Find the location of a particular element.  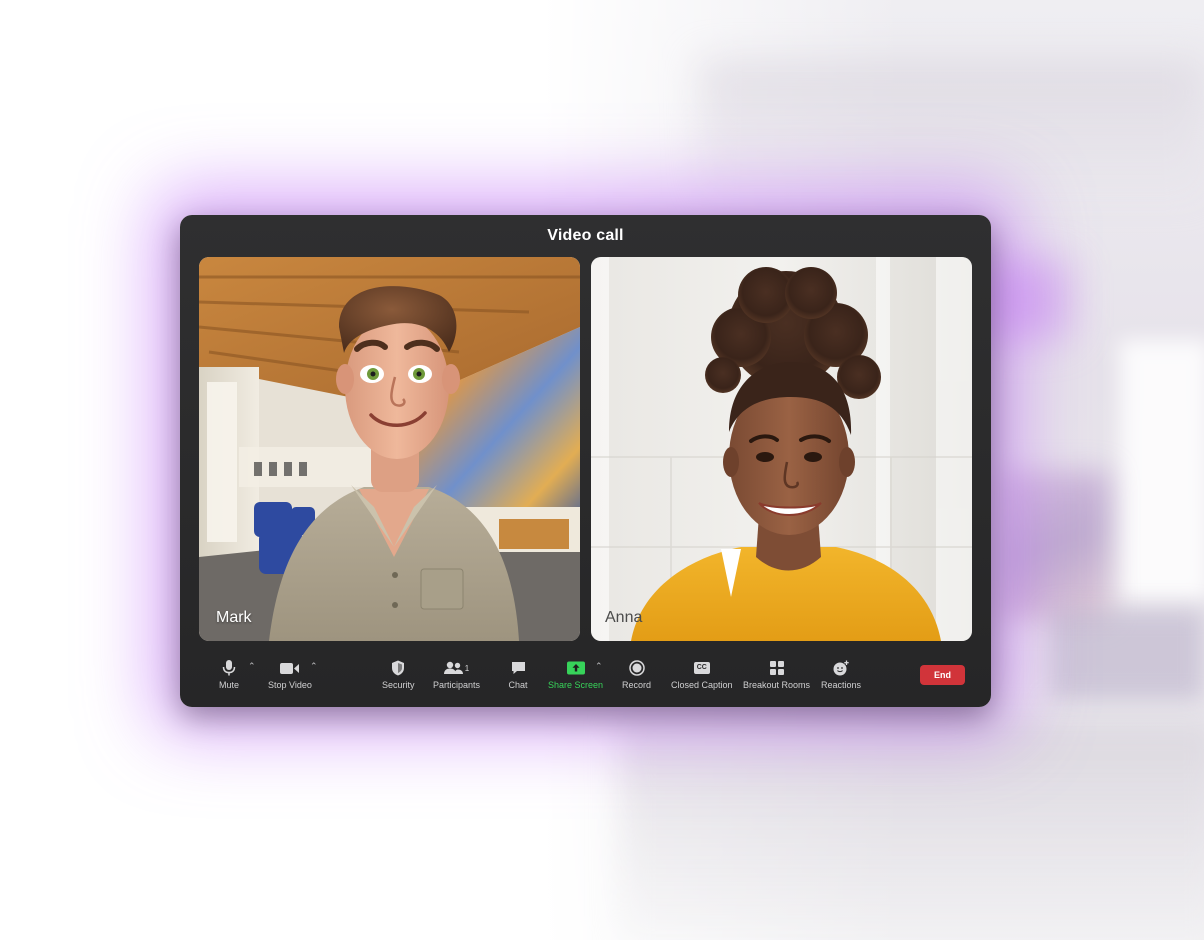

participant-name-mark: Mark is located at coordinates (234, 617).